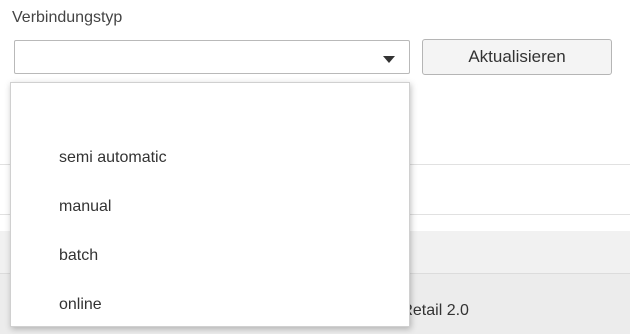 The image size is (630, 334). What do you see at coordinates (67, 17) in the screenshot?
I see `connection-type-label: Verbindungstyp` at bounding box center [67, 17].